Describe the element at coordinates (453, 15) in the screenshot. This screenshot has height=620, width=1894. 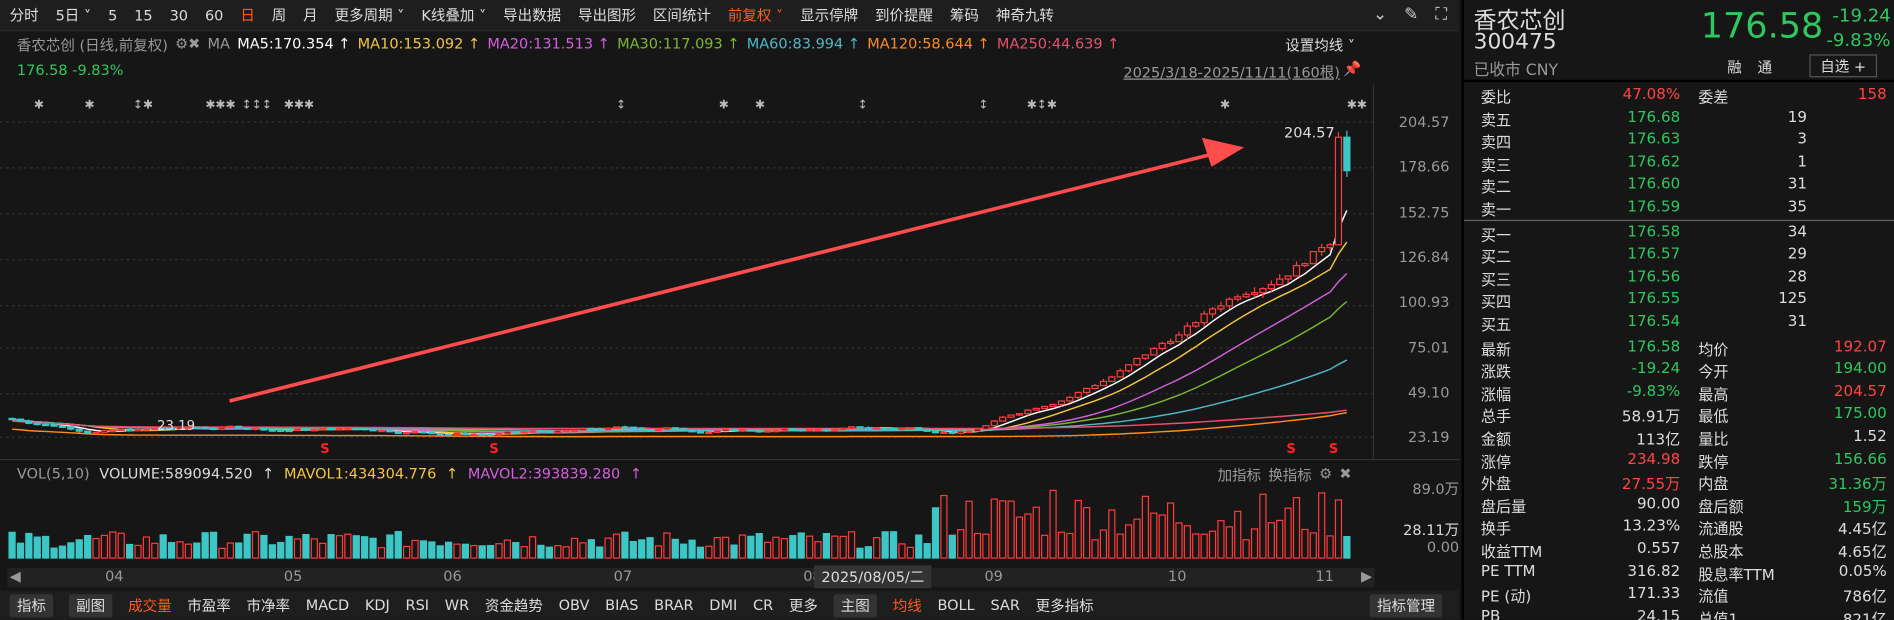
I see `tab-period: K线叠加 ˅` at that location.